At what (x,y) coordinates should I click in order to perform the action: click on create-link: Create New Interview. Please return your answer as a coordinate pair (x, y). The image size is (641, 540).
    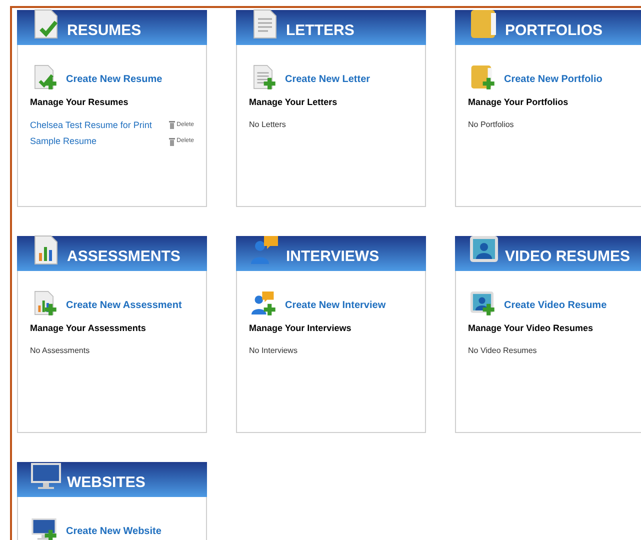
    Looking at the image, I should click on (335, 305).